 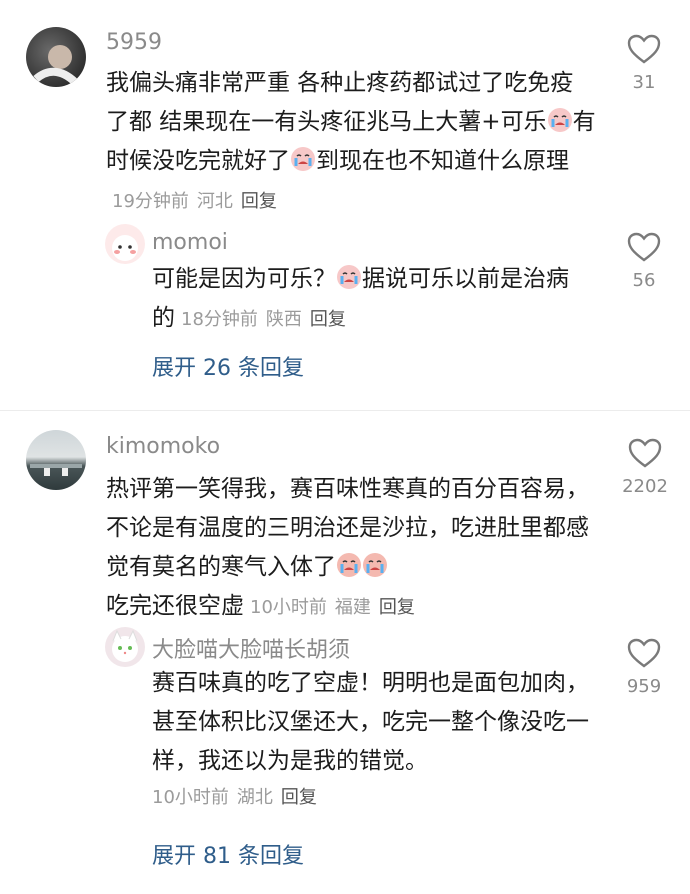 I want to click on like-count: 959, so click(x=644, y=686).